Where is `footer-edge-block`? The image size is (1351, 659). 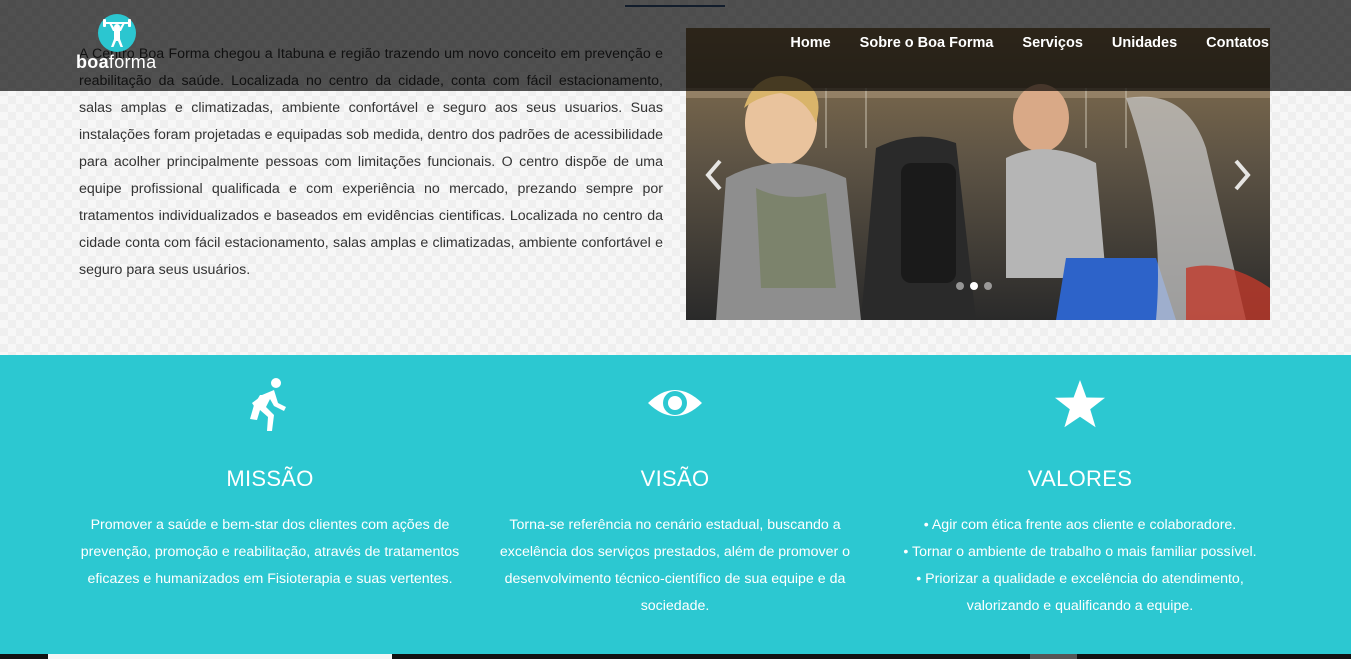
footer-edge-block is located at coordinates (1053, 656).